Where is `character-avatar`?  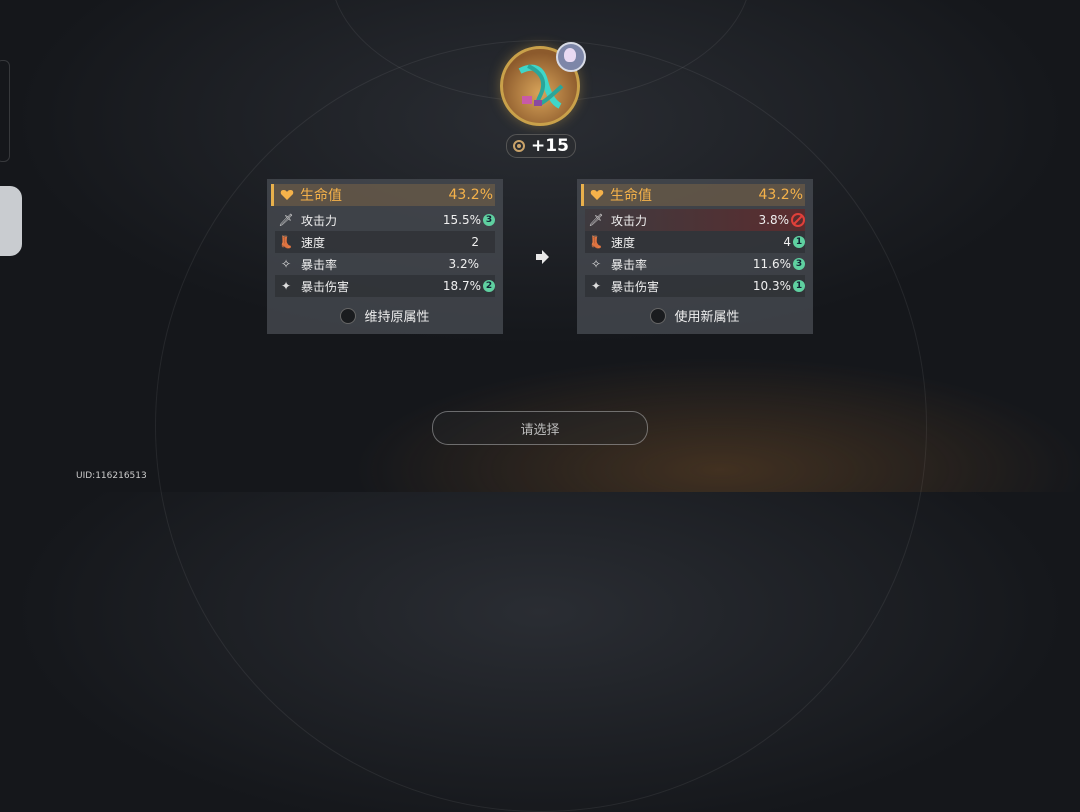
character-avatar is located at coordinates (571, 57).